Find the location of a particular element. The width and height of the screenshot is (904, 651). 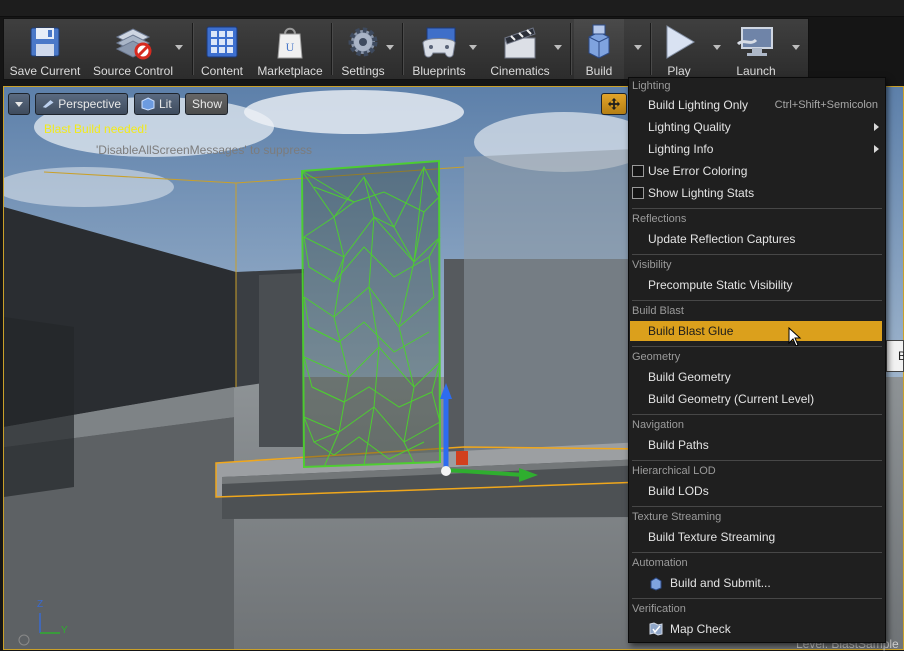

menu-section-geometry: Geometry is located at coordinates (656, 357).